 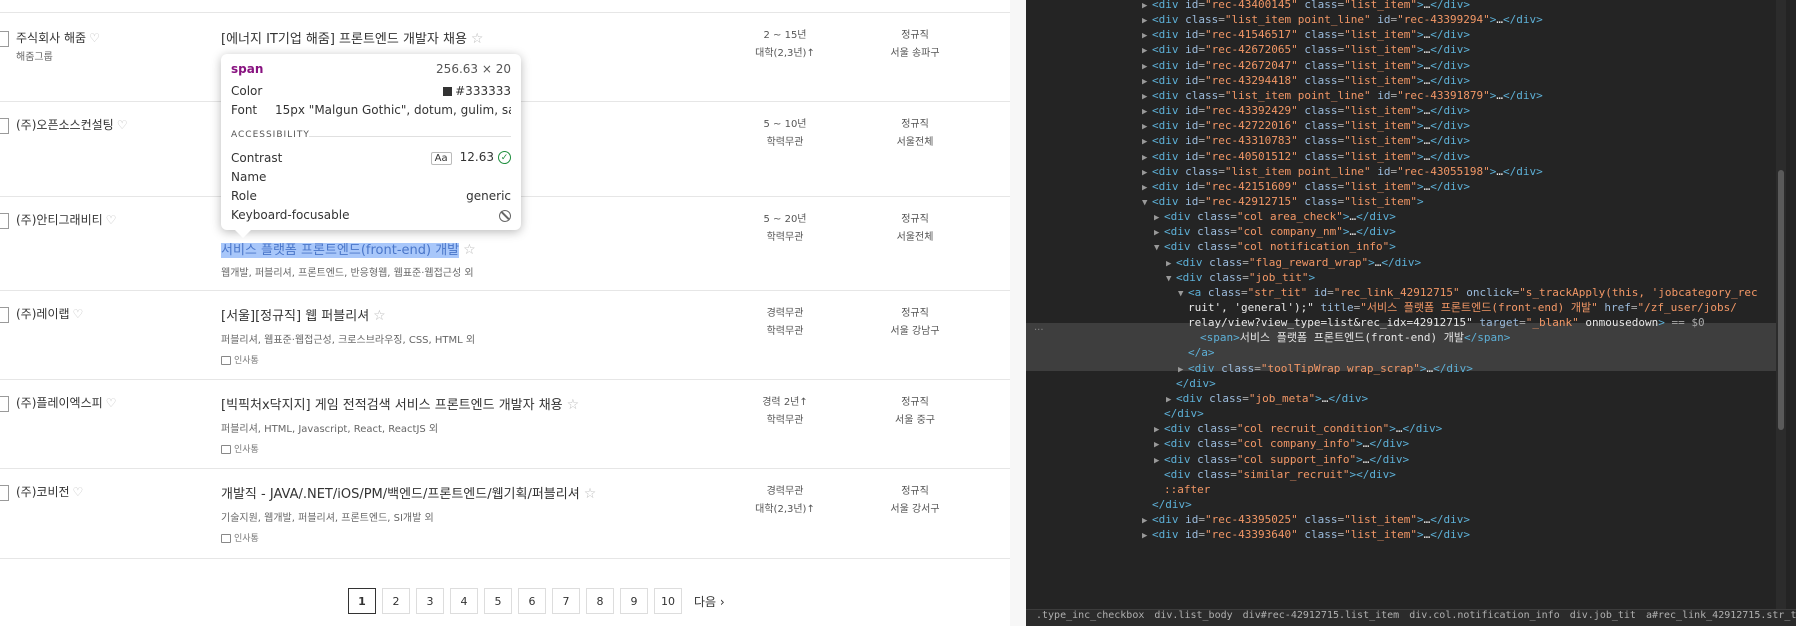 I want to click on breadcrumb-item: div.col.notification_info, so click(x=1484, y=615).